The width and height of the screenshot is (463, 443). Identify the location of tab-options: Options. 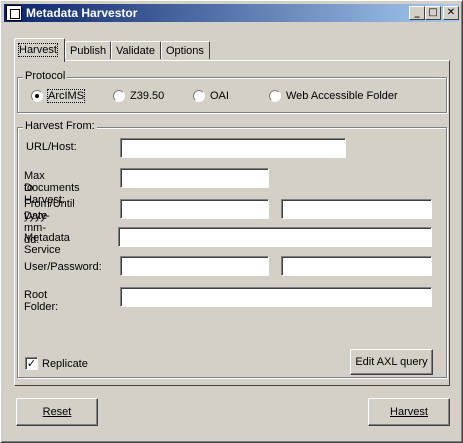
(185, 50).